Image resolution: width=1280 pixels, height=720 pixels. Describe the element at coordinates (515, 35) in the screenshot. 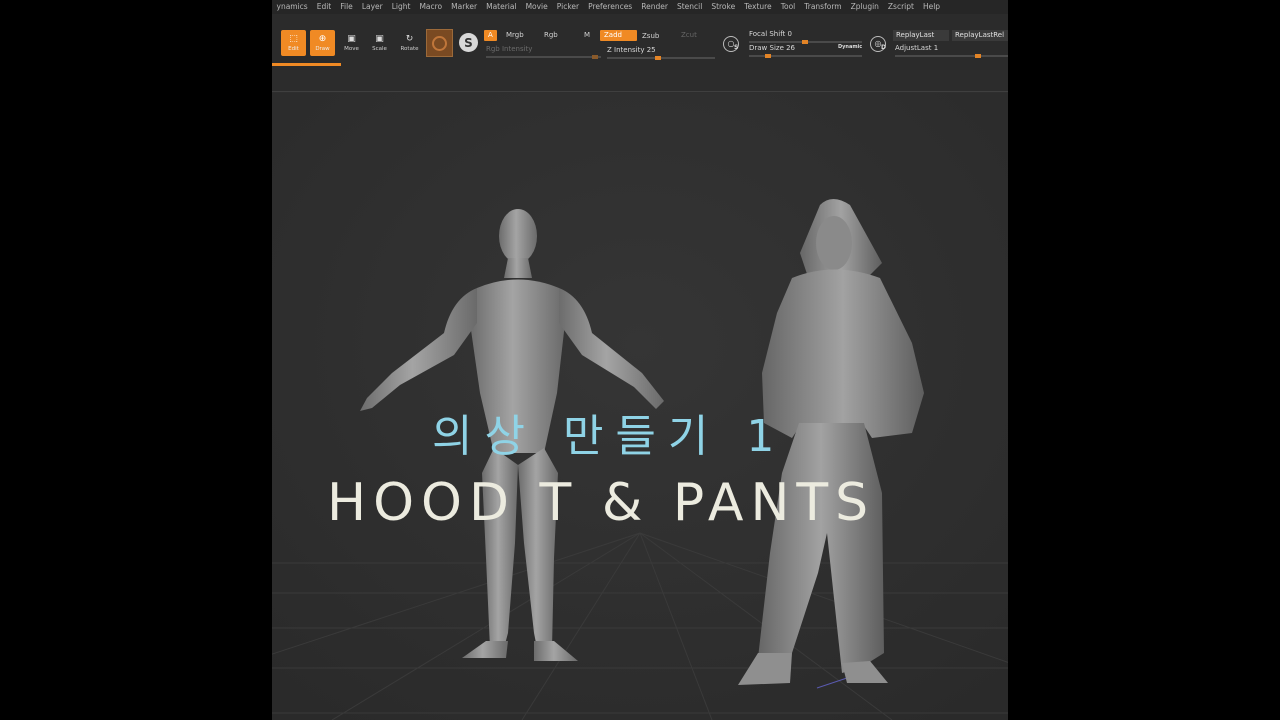

I see `mrgb-toggle: Mrgb` at that location.